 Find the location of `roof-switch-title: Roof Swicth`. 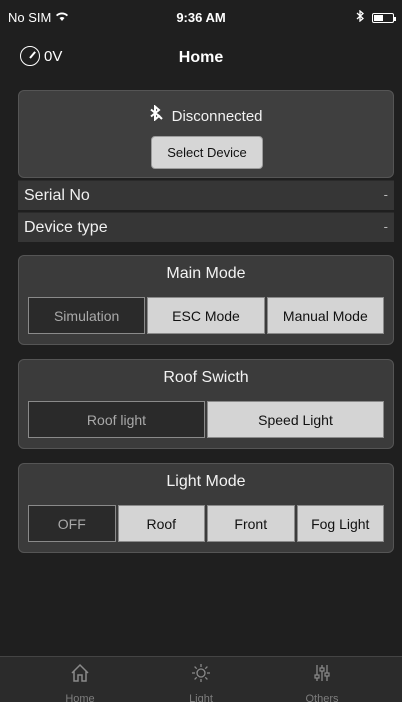

roof-switch-title: Roof Swicth is located at coordinates (206, 377).